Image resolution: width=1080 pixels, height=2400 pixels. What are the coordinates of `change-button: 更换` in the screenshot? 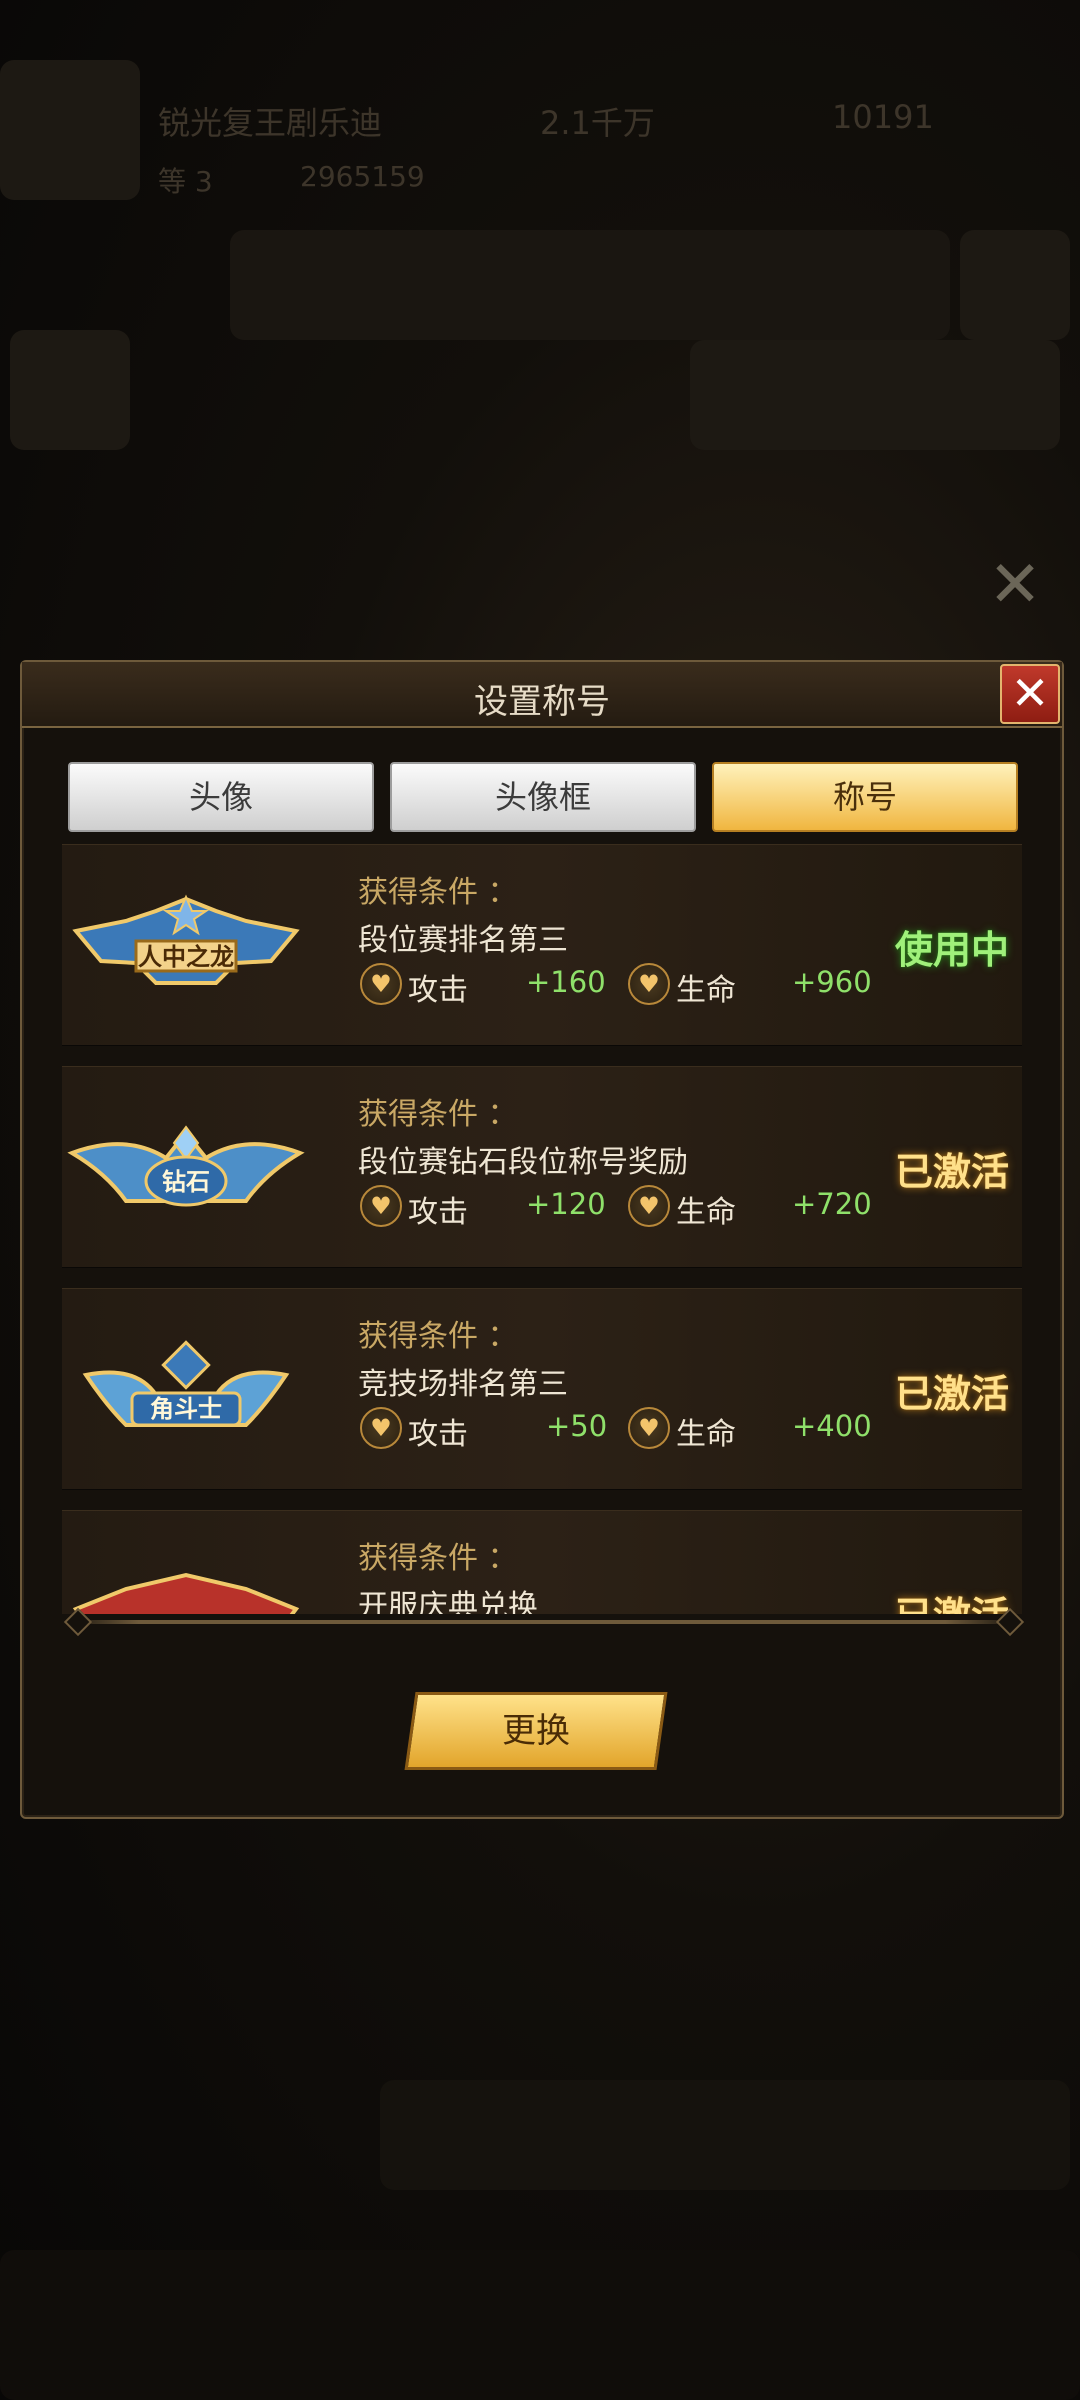 It's located at (536, 1731).